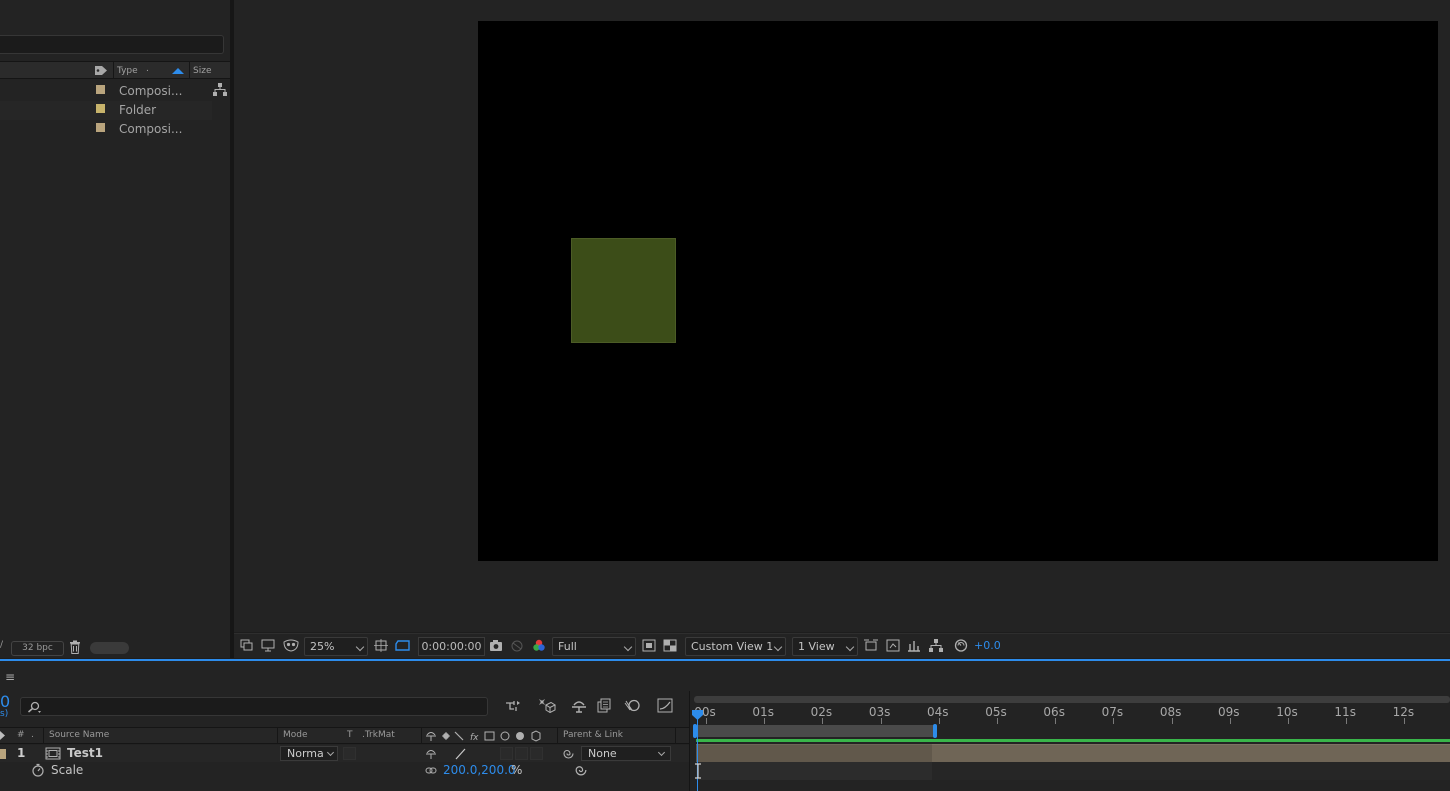 The width and height of the screenshot is (1450, 791). What do you see at coordinates (626, 753) in the screenshot?
I see `parent-dropdown: None` at bounding box center [626, 753].